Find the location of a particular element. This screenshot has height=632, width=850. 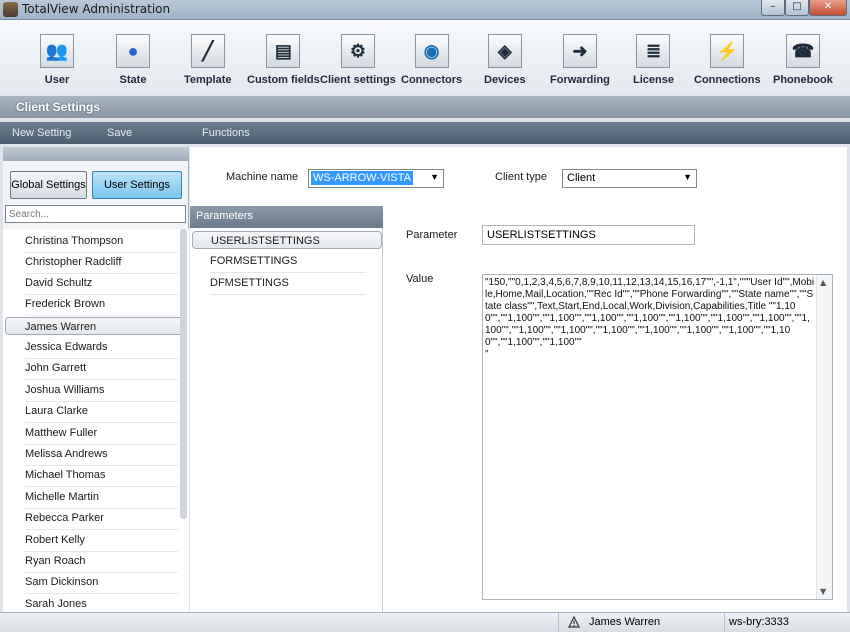

client-type-label: Client type is located at coordinates (521, 177).